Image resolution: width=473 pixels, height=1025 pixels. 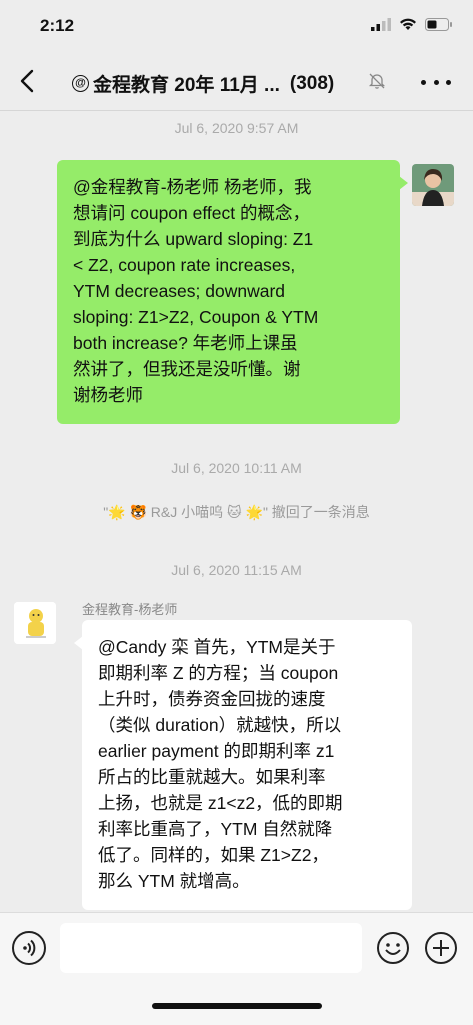 What do you see at coordinates (377, 81) in the screenshot?
I see `mute-icon` at bounding box center [377, 81].